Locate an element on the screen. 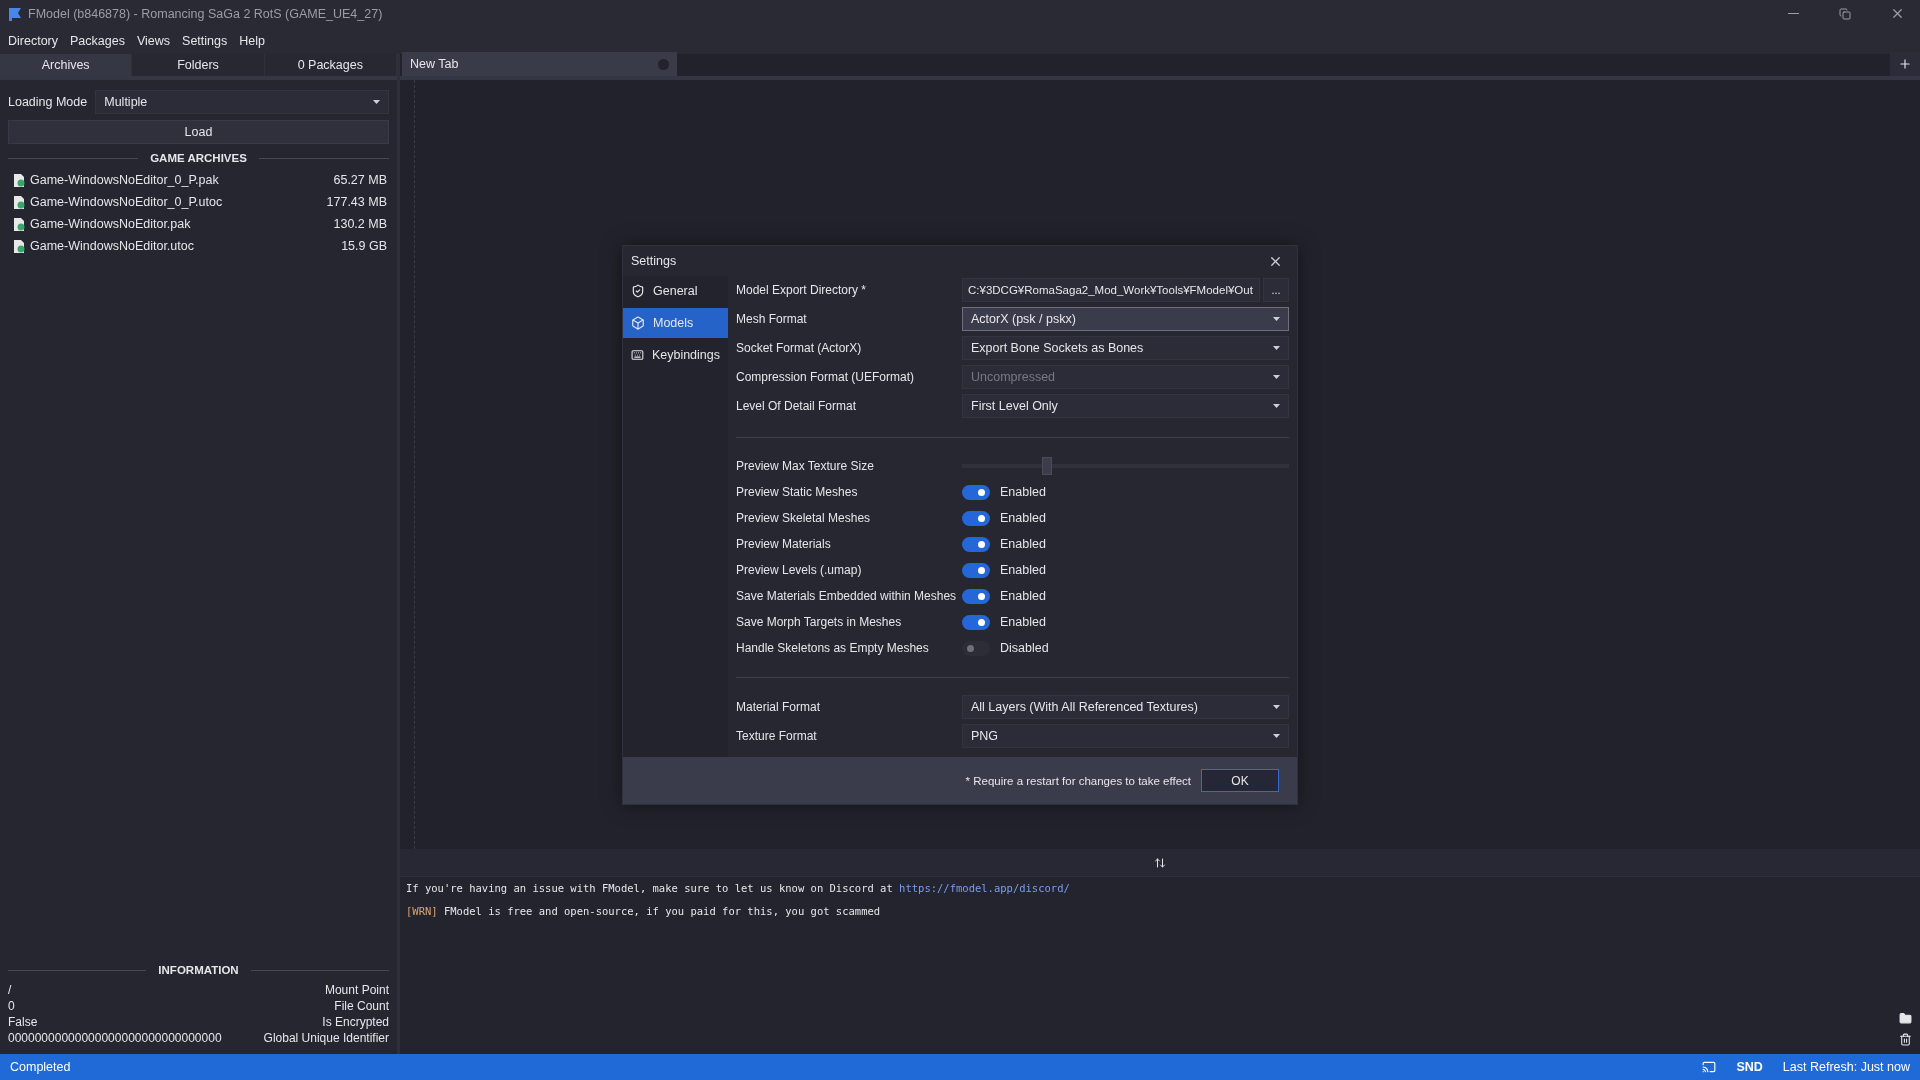  menu-item: Views is located at coordinates (153, 40).